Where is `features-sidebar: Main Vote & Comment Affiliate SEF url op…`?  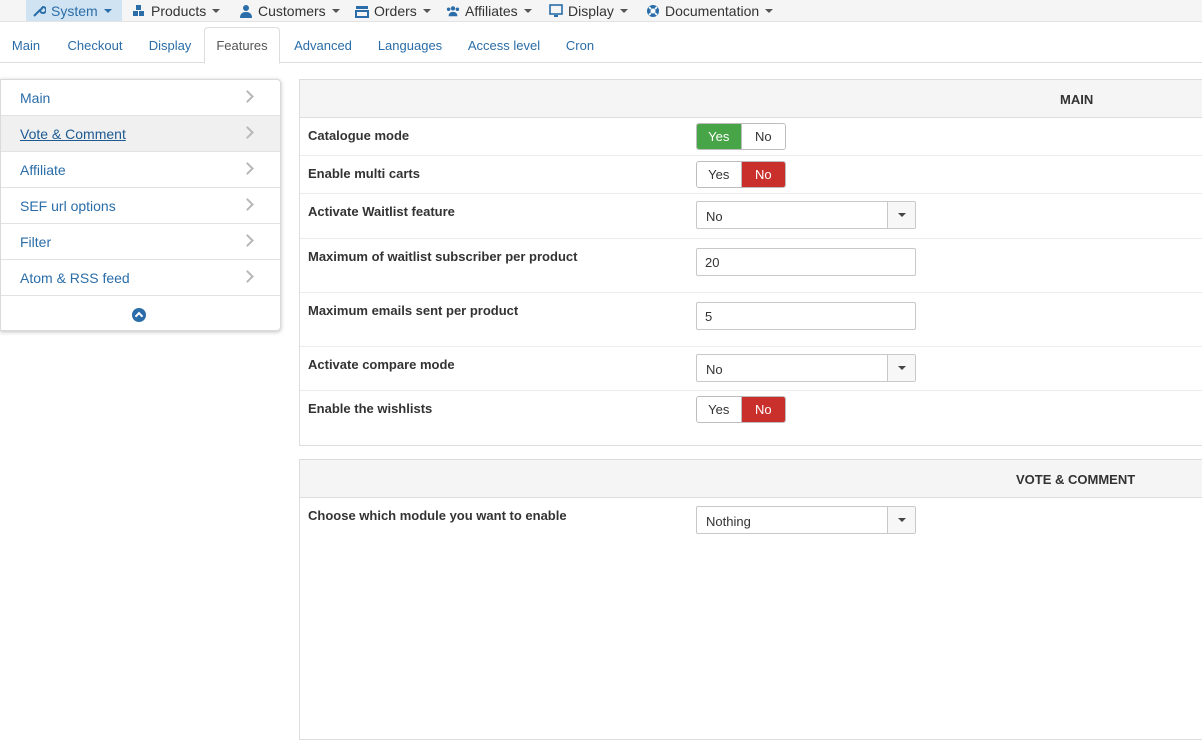
features-sidebar: Main Vote & Comment Affiliate SEF url op… is located at coordinates (140, 205).